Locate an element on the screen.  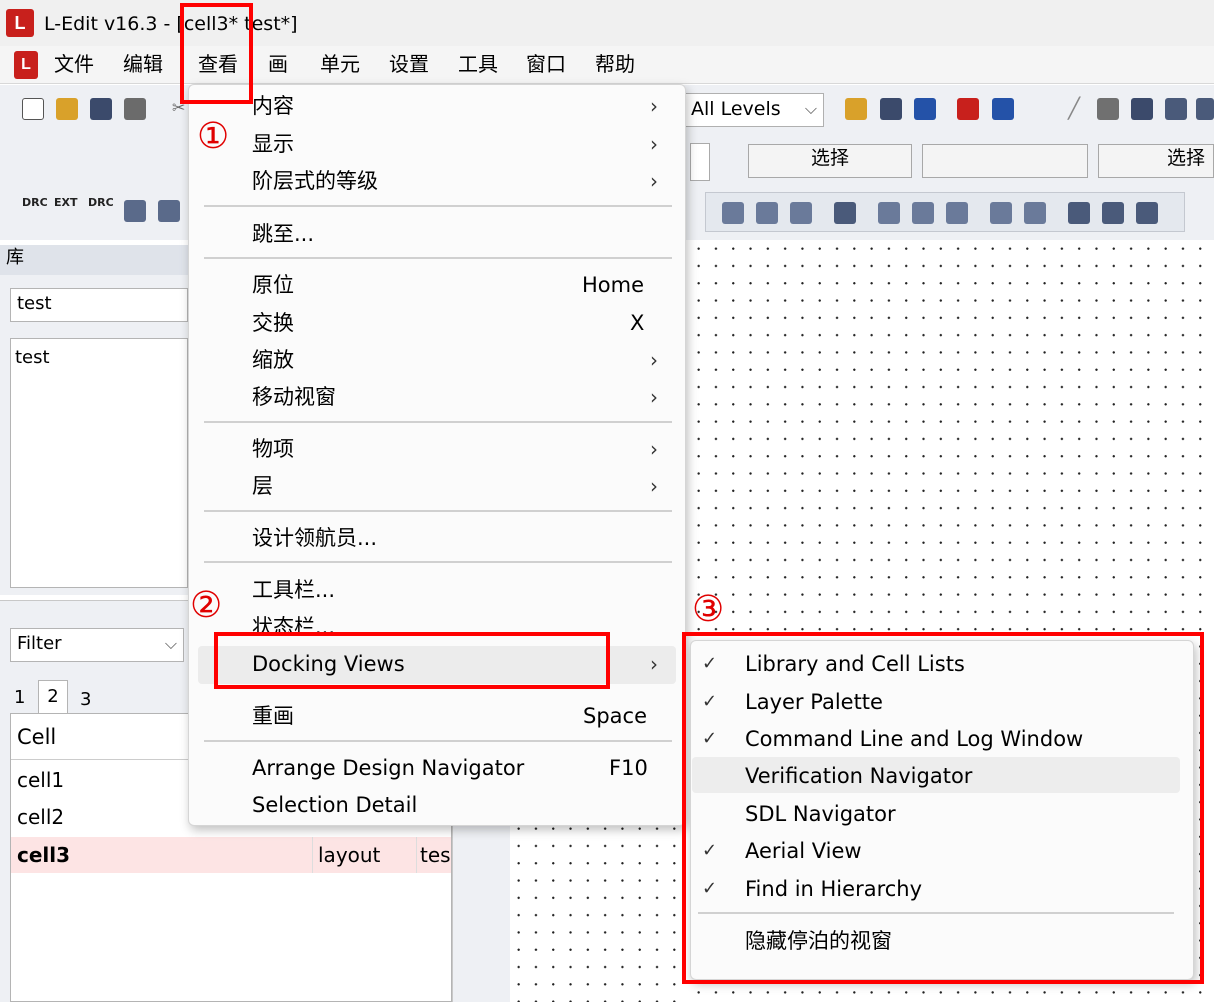
align-bottom-icon is located at coordinates (957, 213).